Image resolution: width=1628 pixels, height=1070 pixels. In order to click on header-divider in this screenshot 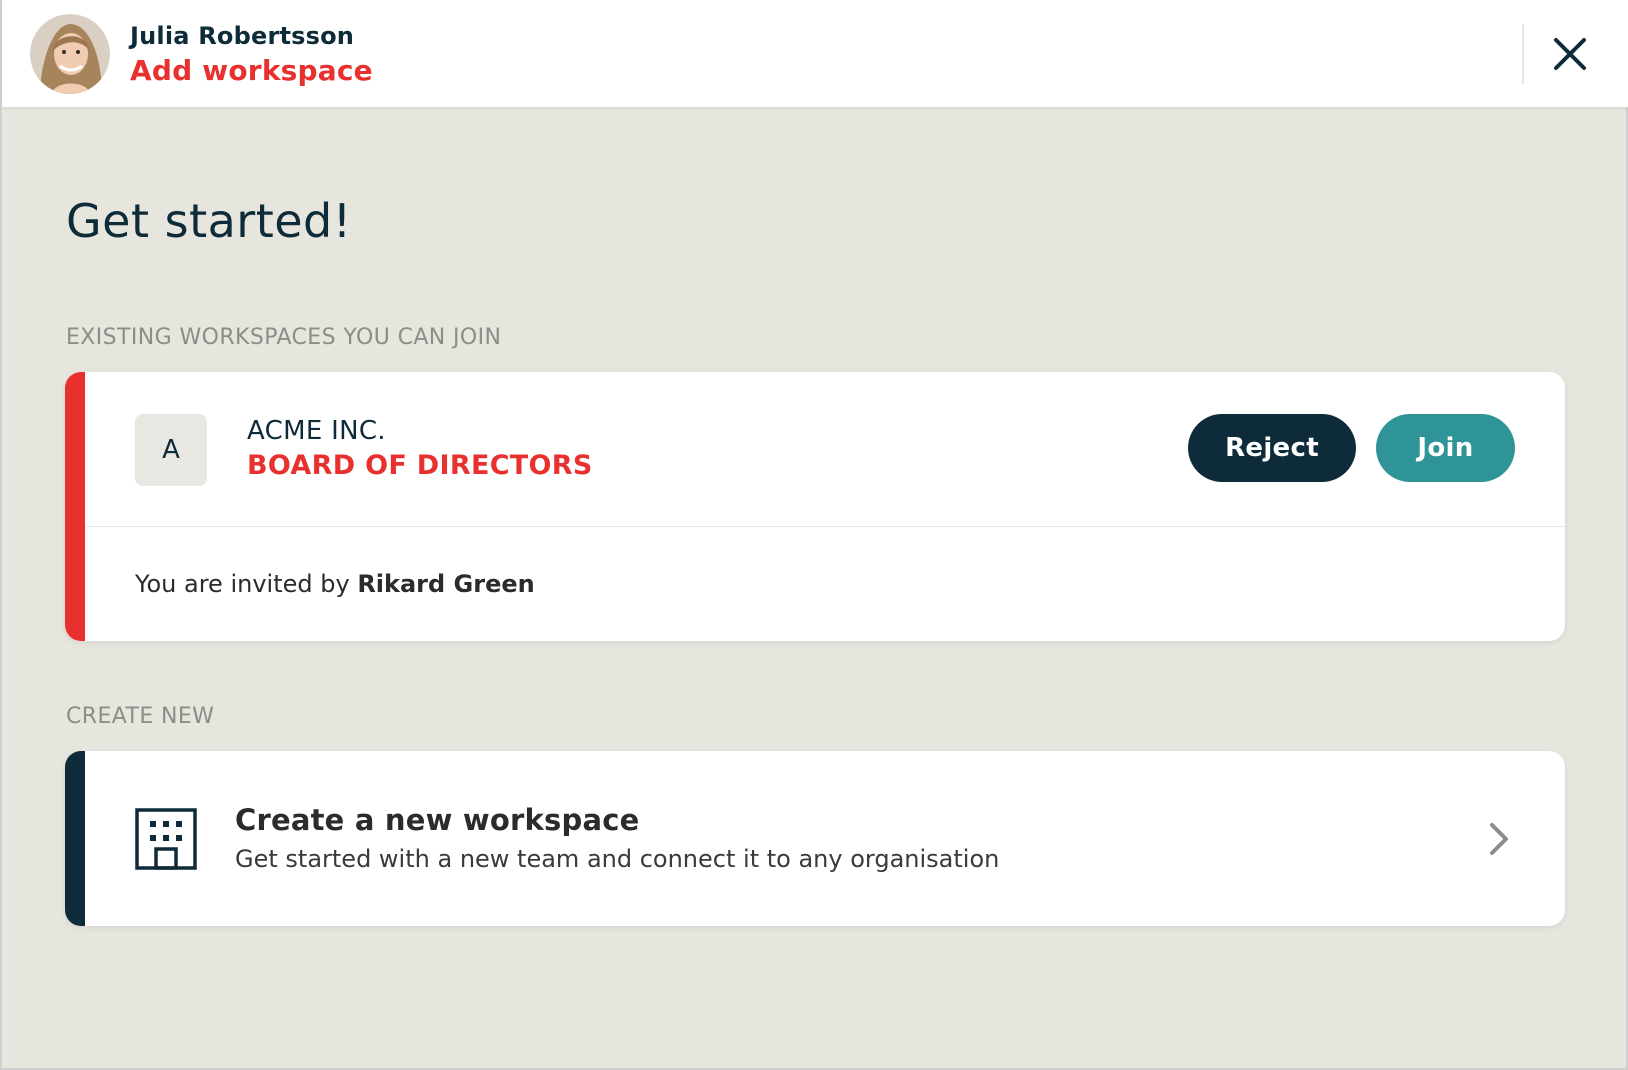, I will do `click(1523, 54)`.